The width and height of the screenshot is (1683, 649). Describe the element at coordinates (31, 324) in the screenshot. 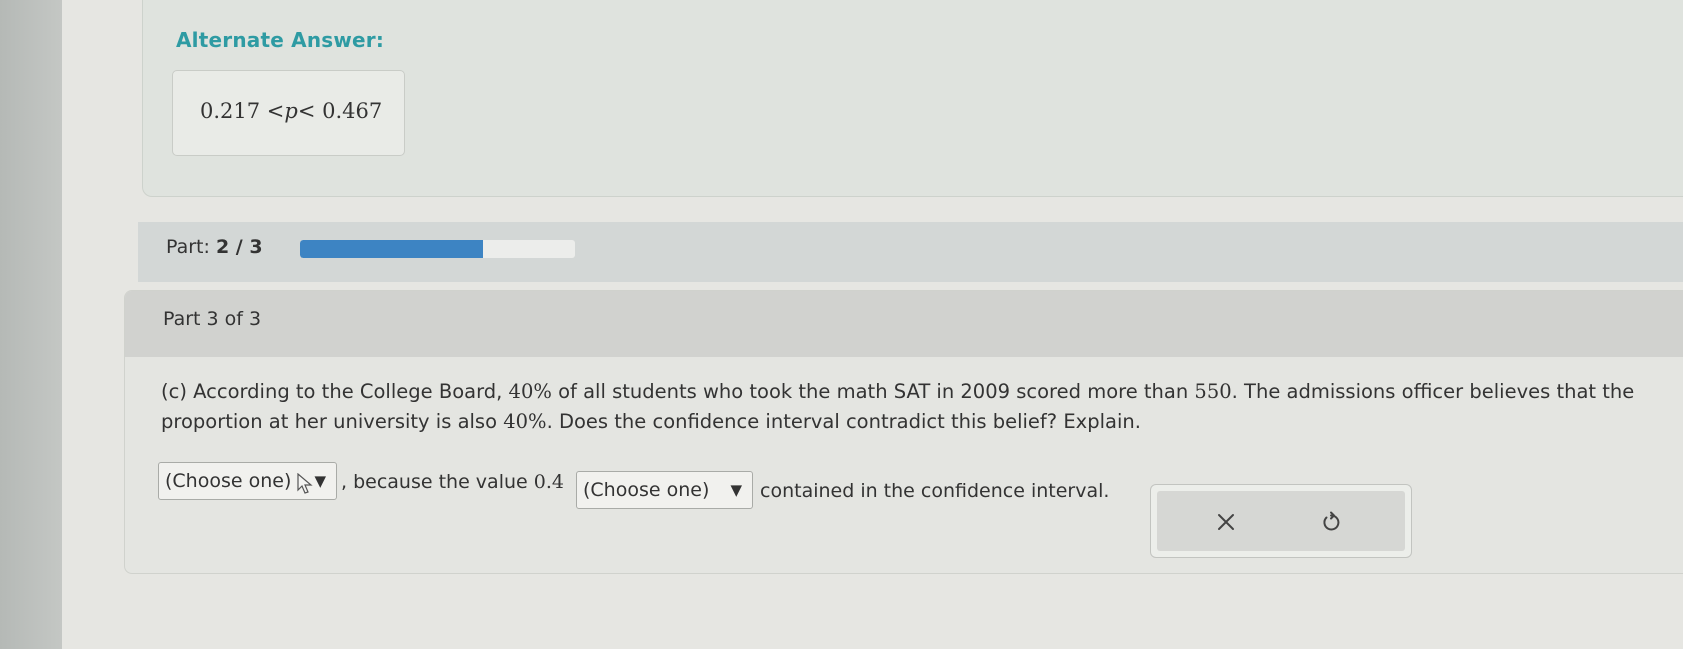

I see `left-edge` at that location.